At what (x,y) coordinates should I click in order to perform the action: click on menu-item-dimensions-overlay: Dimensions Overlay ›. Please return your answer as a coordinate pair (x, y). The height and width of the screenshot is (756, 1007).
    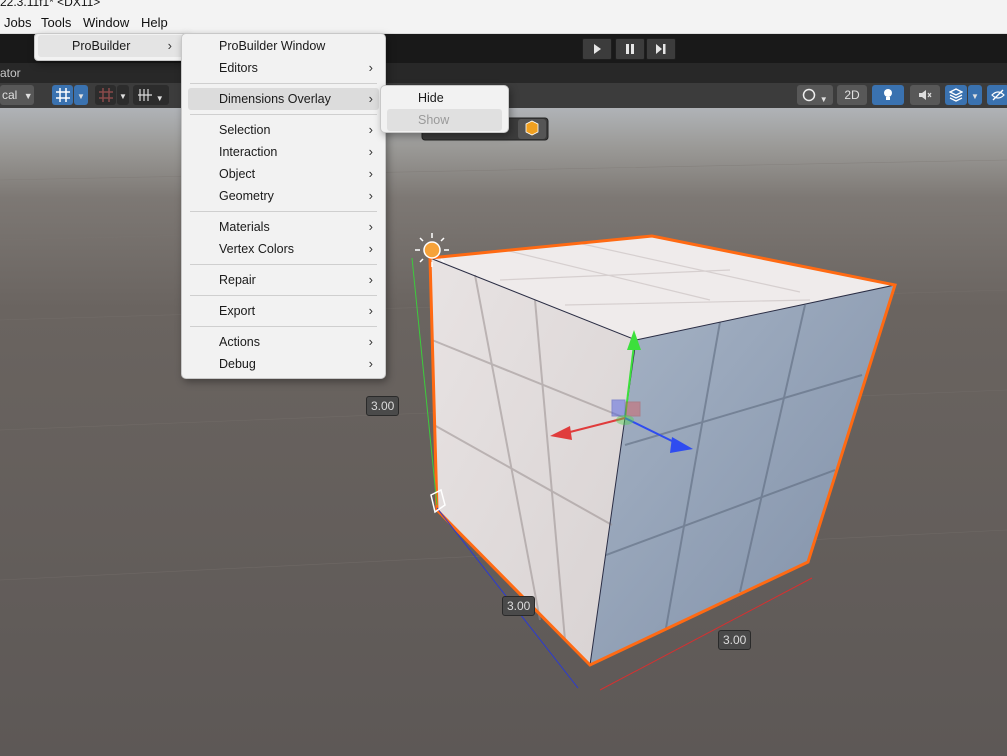
    Looking at the image, I should click on (283, 99).